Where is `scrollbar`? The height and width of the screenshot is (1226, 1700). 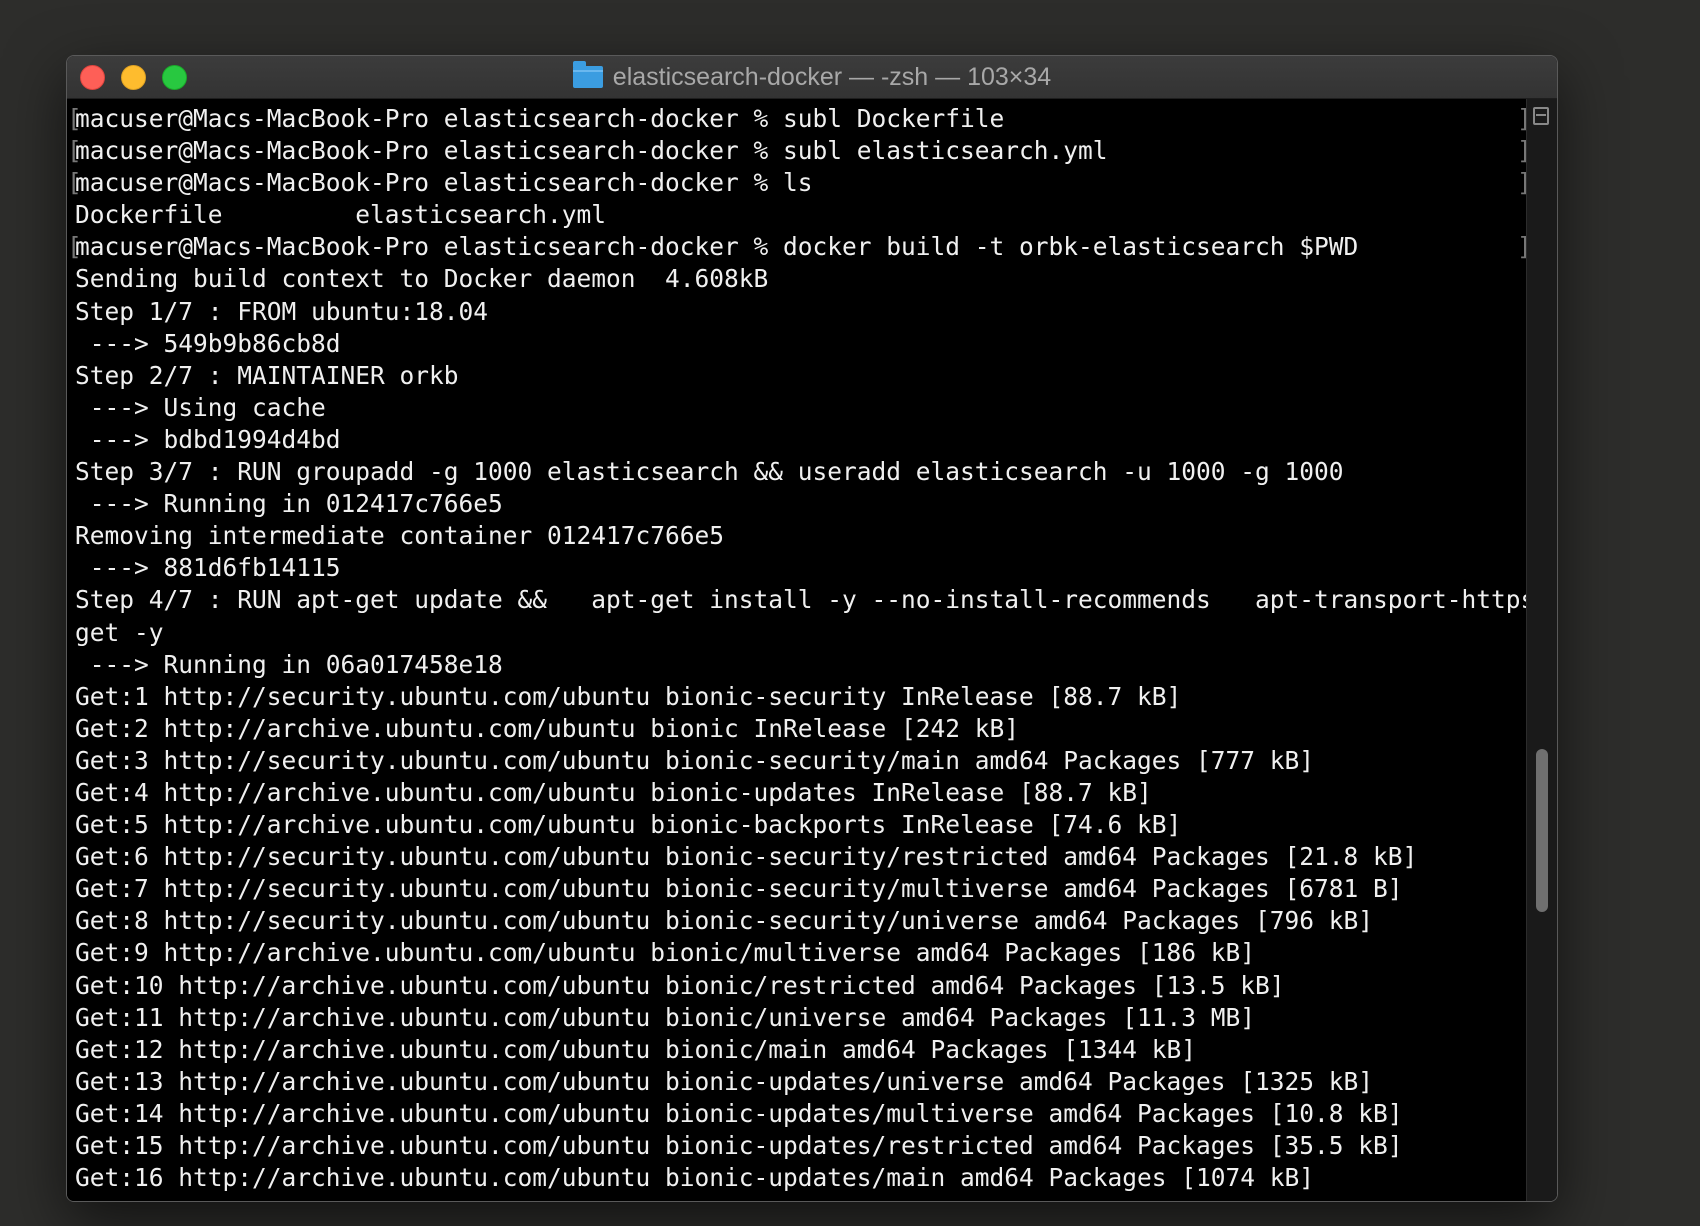
scrollbar is located at coordinates (1541, 650).